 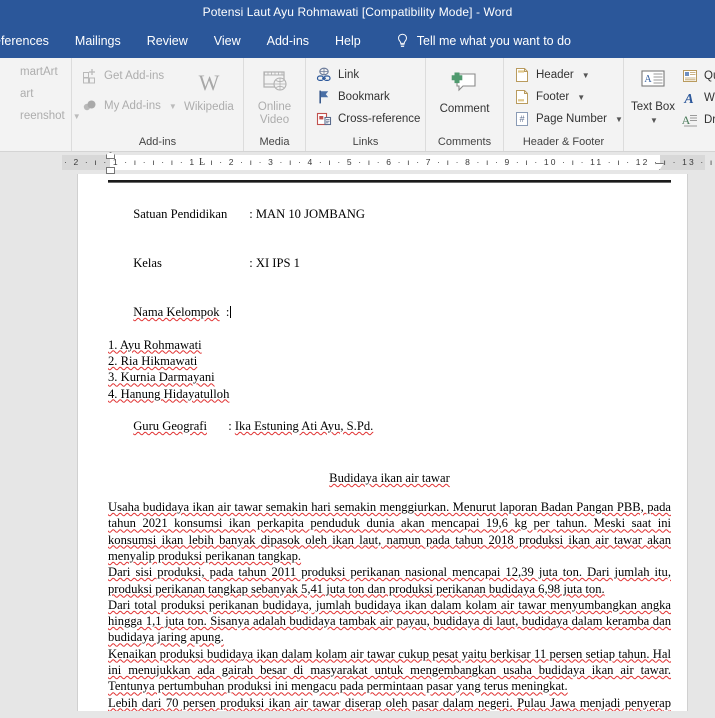 I want to click on cross-reference-button: Cross-reference, so click(x=368, y=119).